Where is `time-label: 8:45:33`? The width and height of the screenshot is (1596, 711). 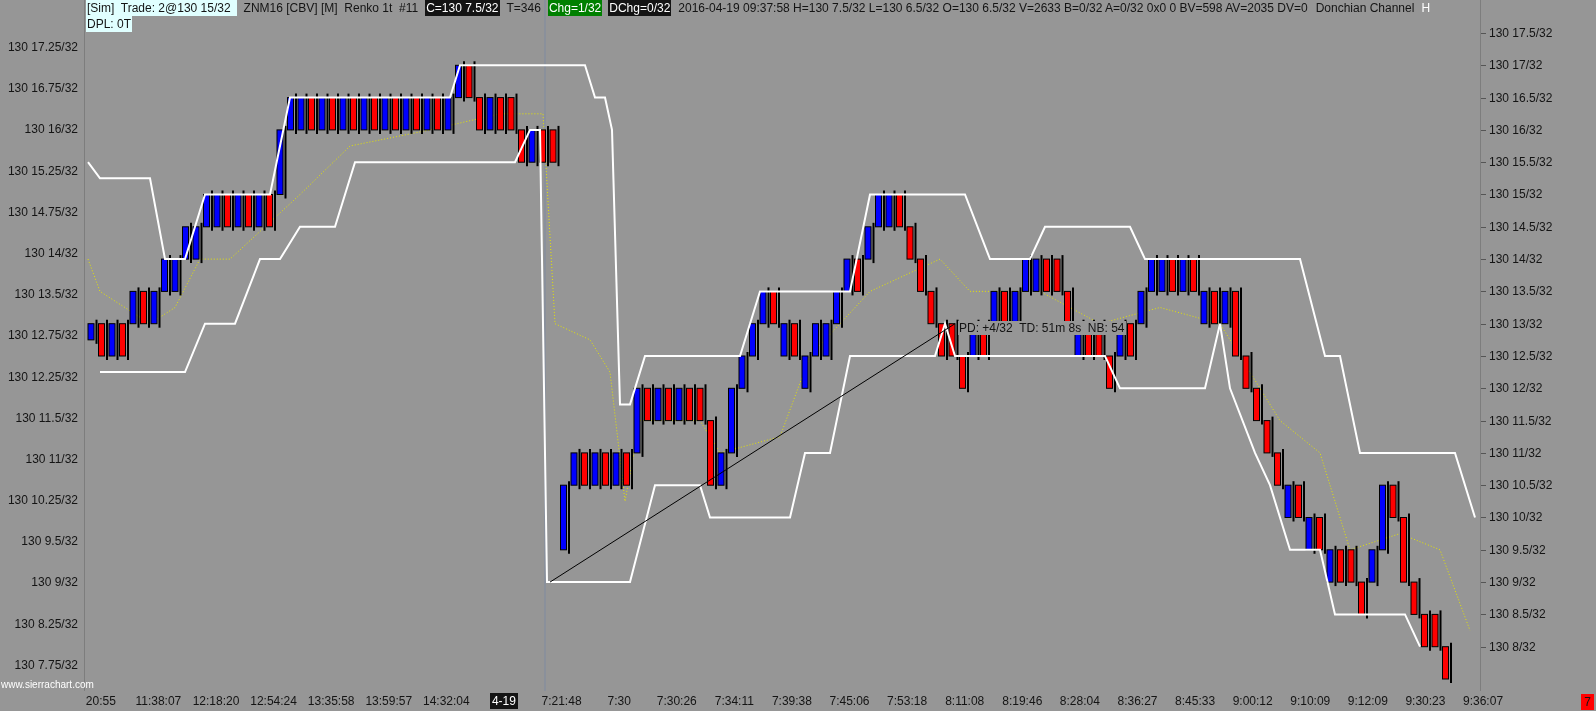
time-label: 8:45:33 is located at coordinates (1195, 701).